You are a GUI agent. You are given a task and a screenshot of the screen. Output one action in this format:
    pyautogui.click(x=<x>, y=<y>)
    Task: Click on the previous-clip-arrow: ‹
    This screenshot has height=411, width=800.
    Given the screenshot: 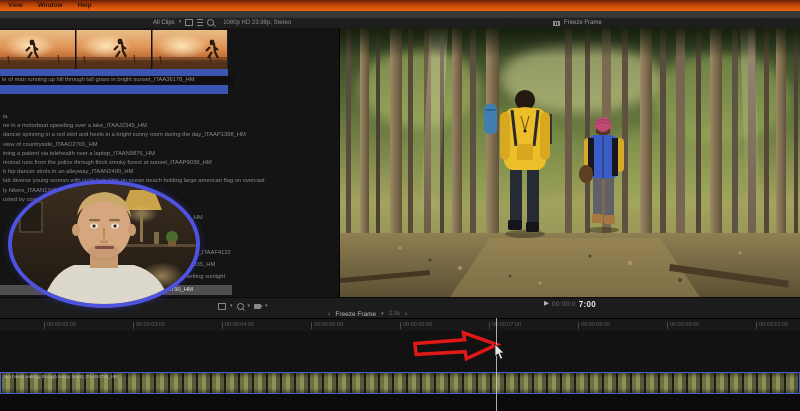 What is the action you would take?
    pyautogui.click(x=329, y=314)
    